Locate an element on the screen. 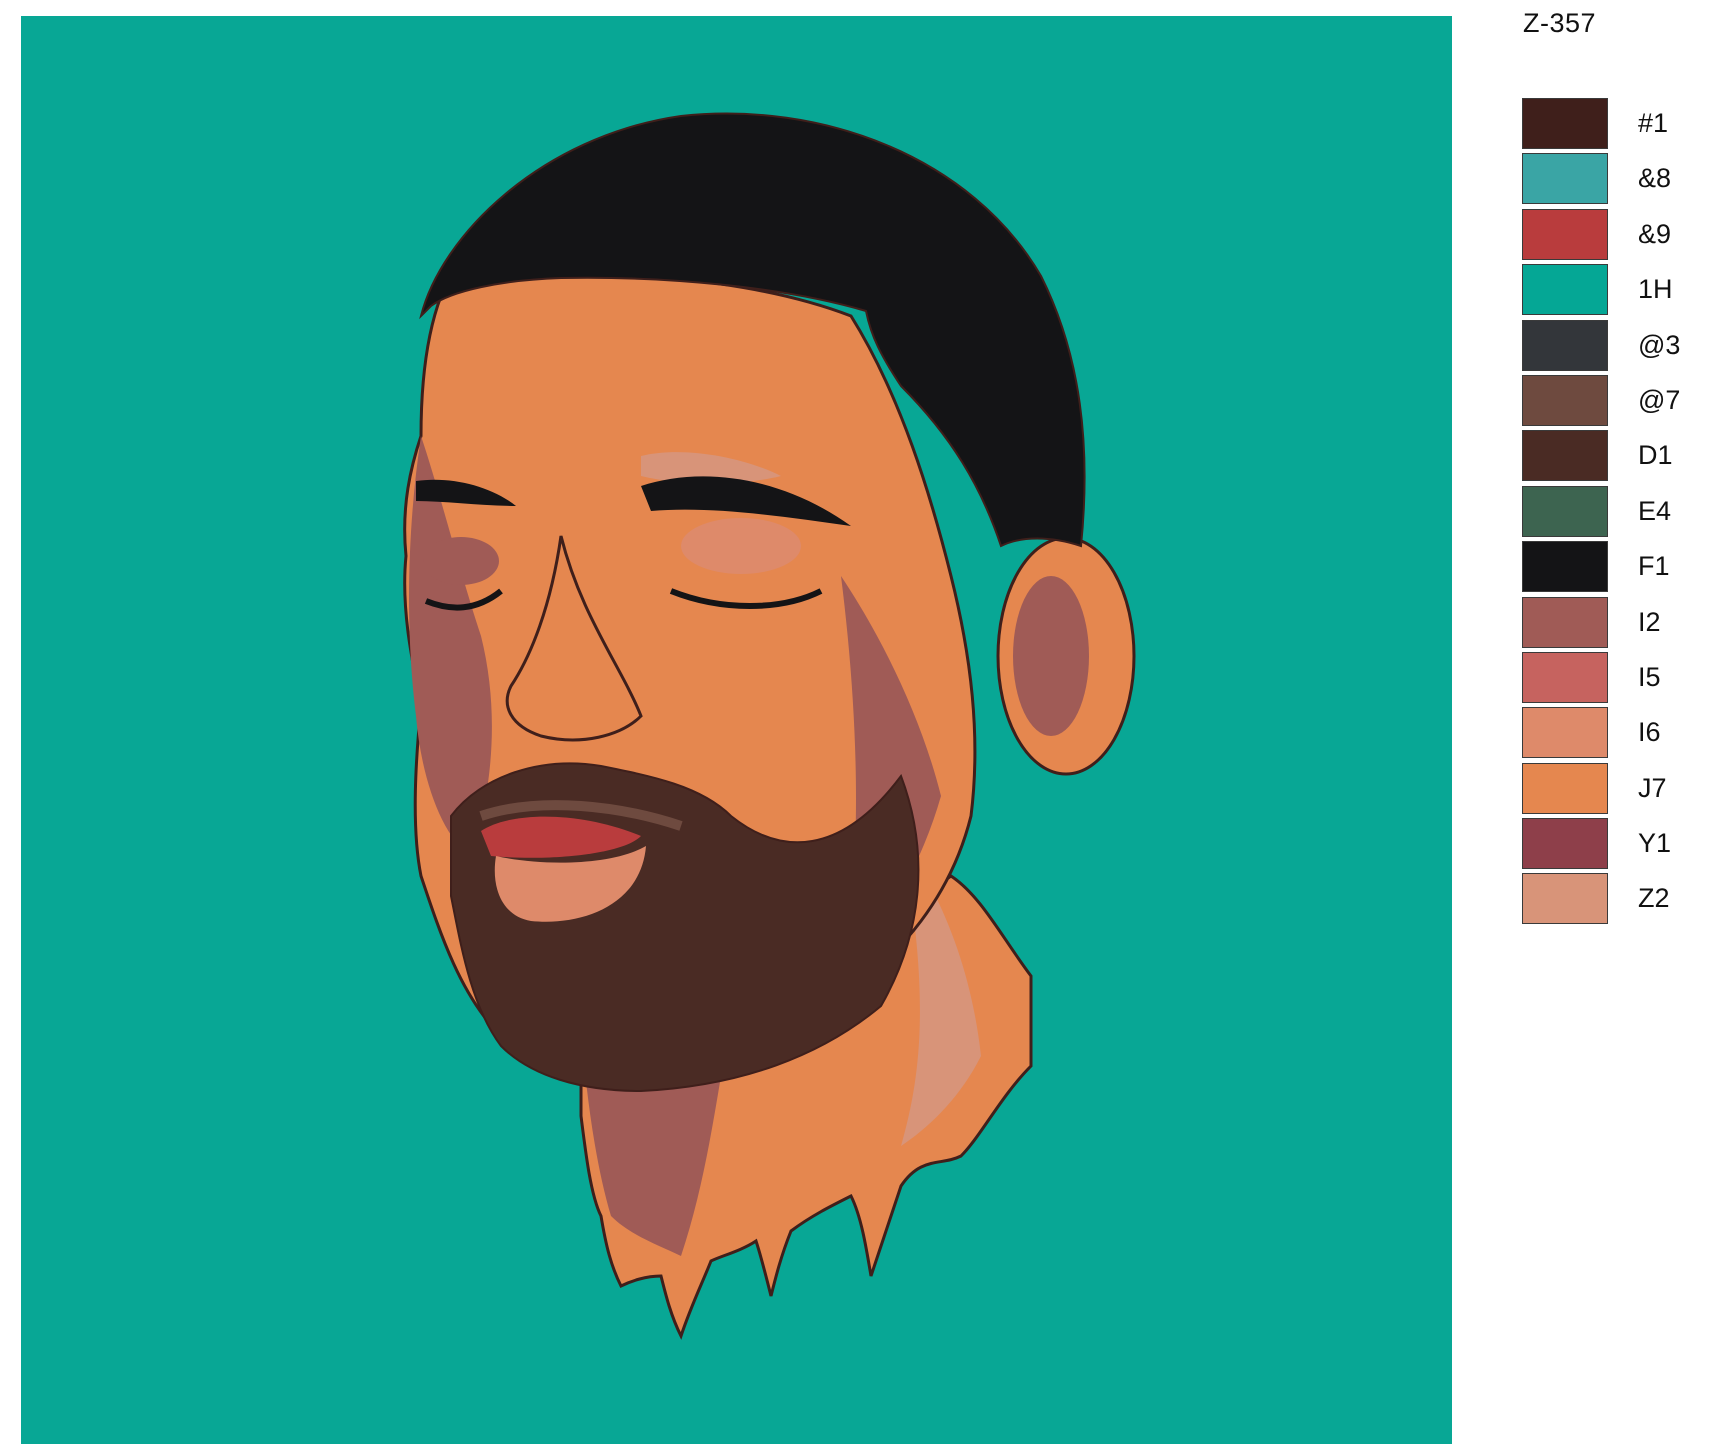 The image size is (1715, 1446). color-code-label: Y1 is located at coordinates (1655, 843).